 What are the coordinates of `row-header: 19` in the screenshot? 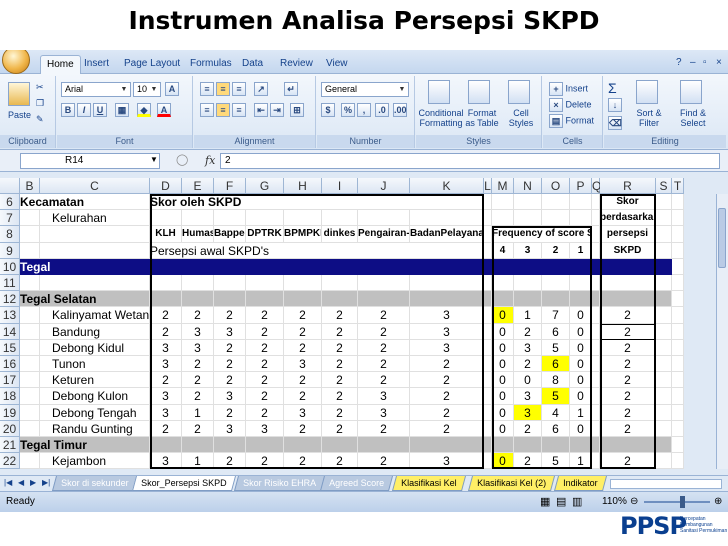 It's located at (10, 412).